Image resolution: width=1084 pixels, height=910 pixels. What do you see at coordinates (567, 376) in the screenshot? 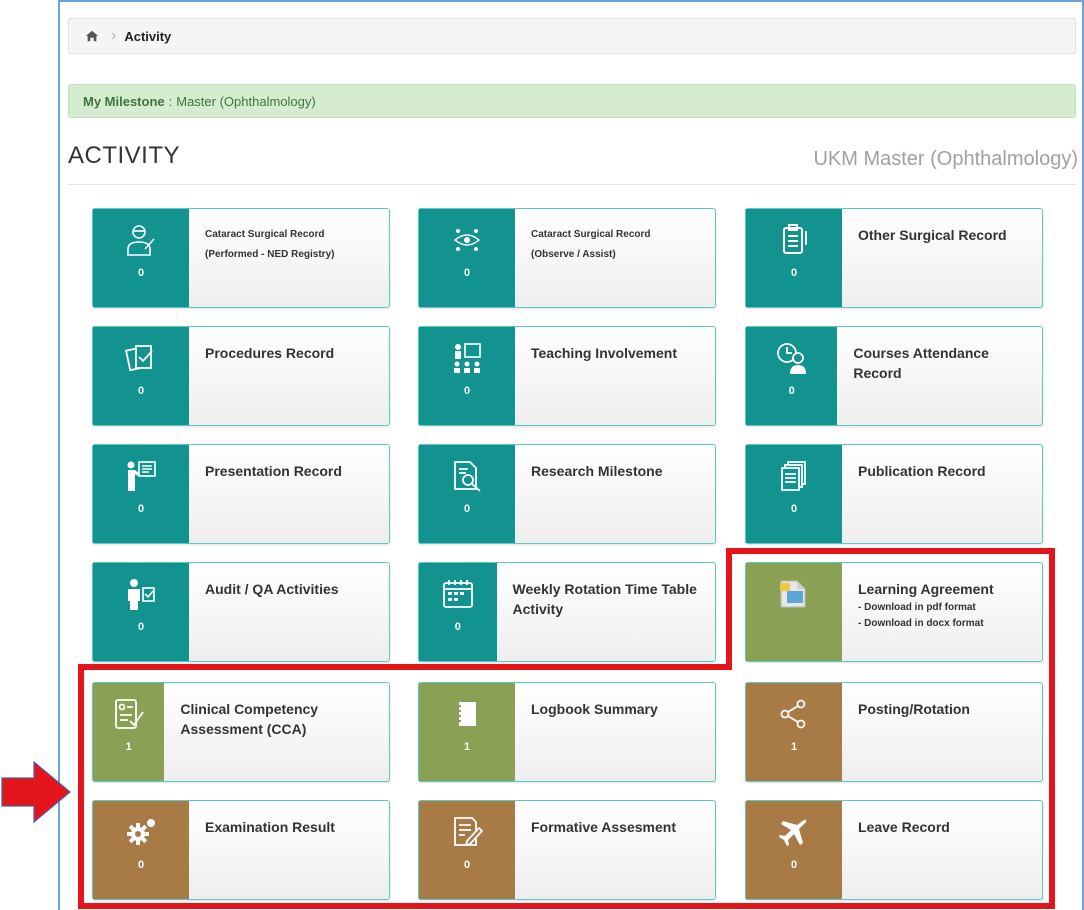
I see `tile-teaching: 0 Teaching Involvement` at bounding box center [567, 376].